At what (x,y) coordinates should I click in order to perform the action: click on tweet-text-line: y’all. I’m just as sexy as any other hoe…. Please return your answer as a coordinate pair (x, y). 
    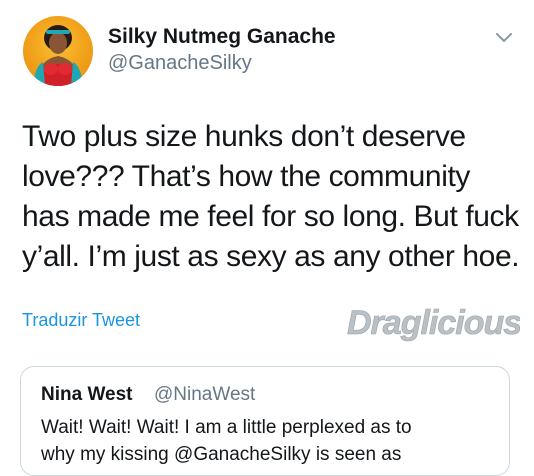
    Looking at the image, I should click on (271, 256).